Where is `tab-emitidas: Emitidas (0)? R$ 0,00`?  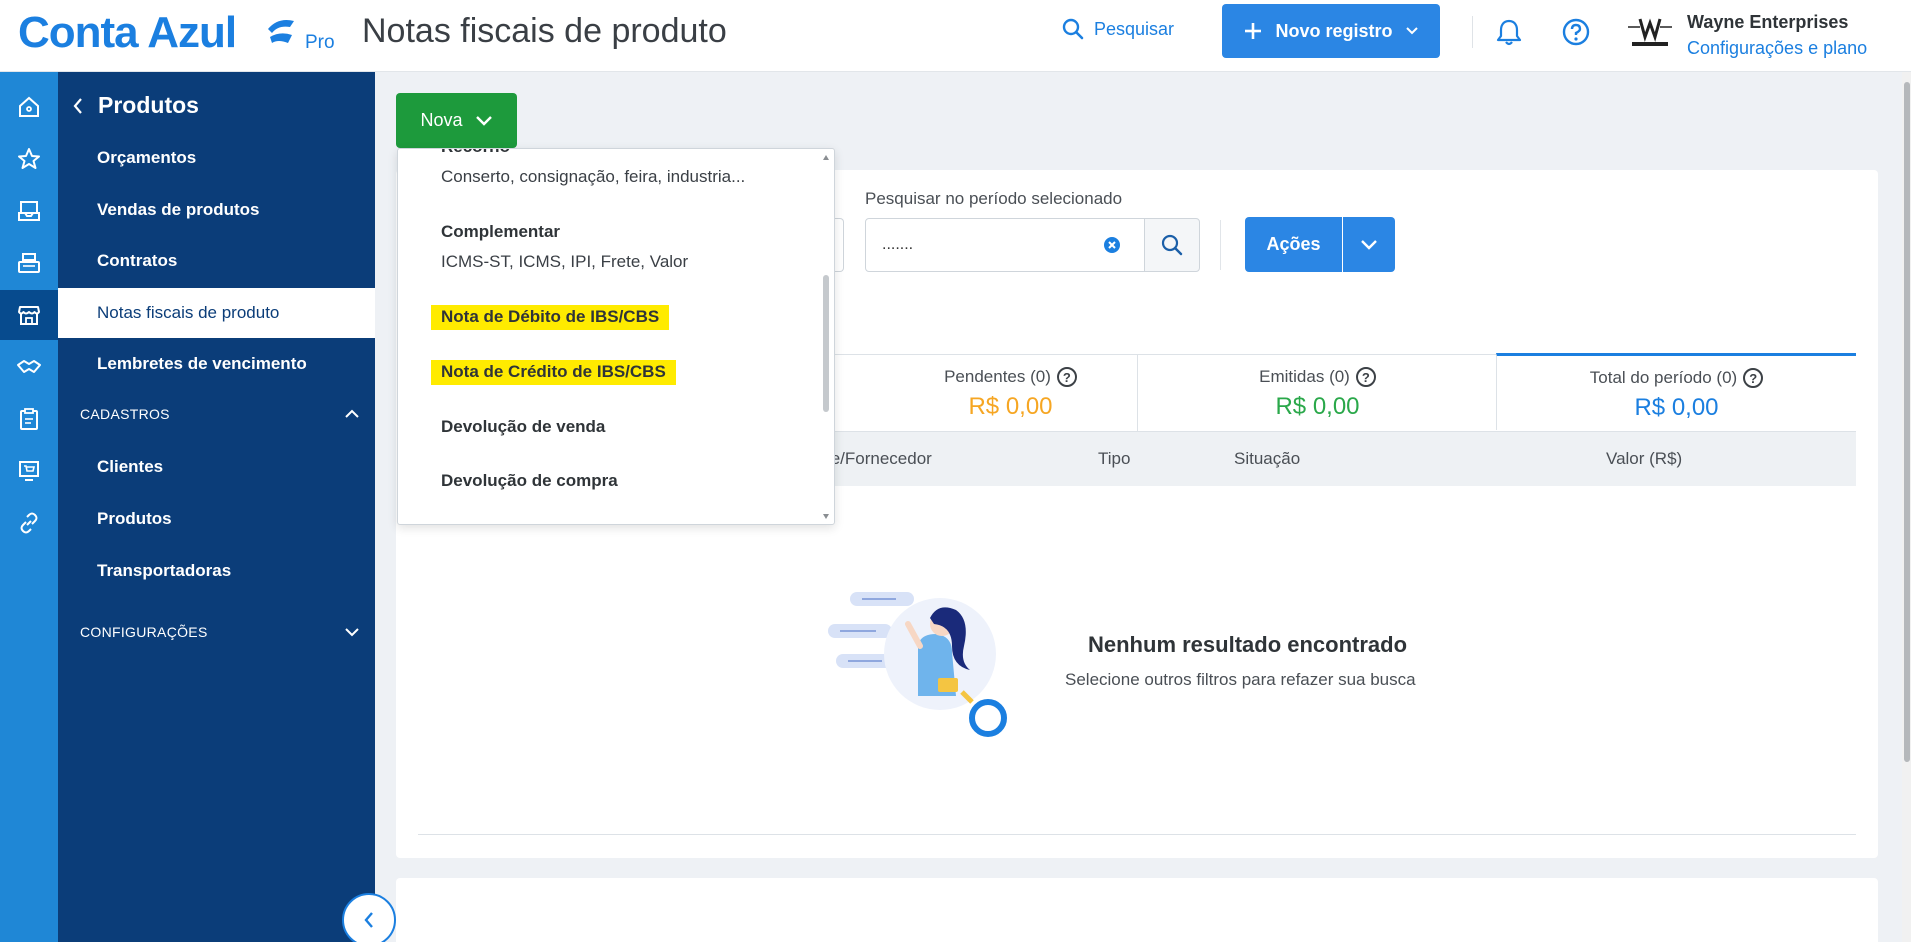 tab-emitidas: Emitidas (0)? R$ 0,00 is located at coordinates (1317, 393).